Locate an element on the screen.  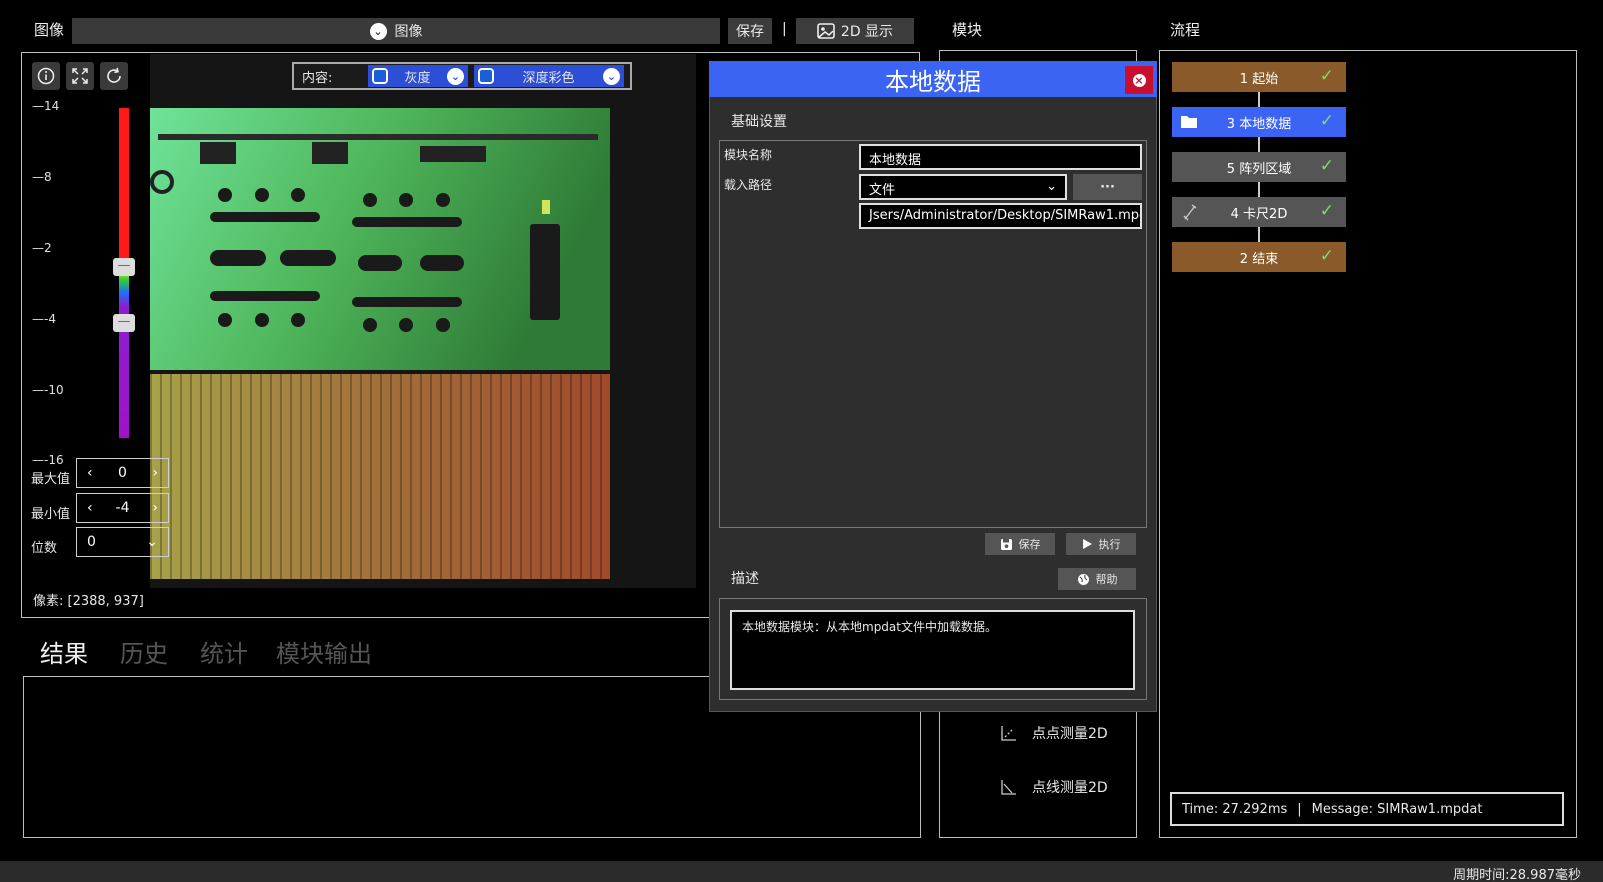
flow-node-label: 1 起始 is located at coordinates (1259, 79).